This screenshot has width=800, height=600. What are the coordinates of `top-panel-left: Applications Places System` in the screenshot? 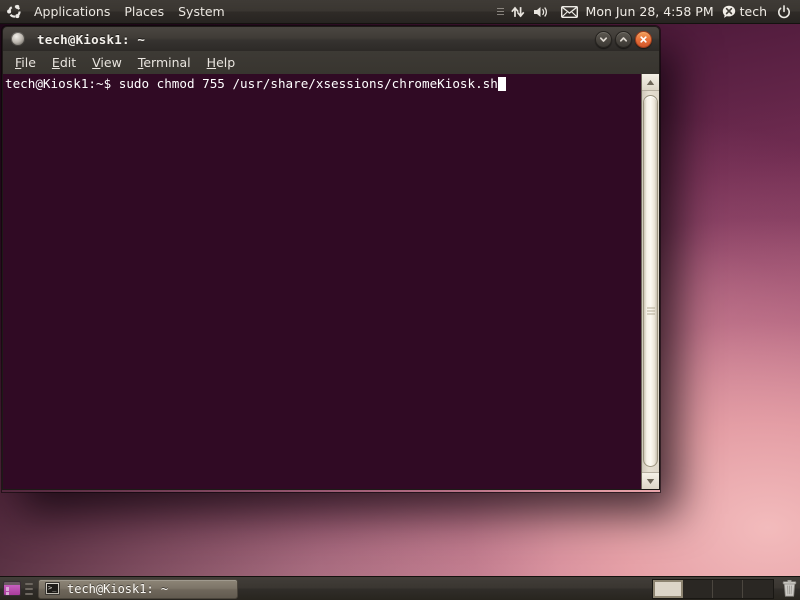 It's located at (116, 11).